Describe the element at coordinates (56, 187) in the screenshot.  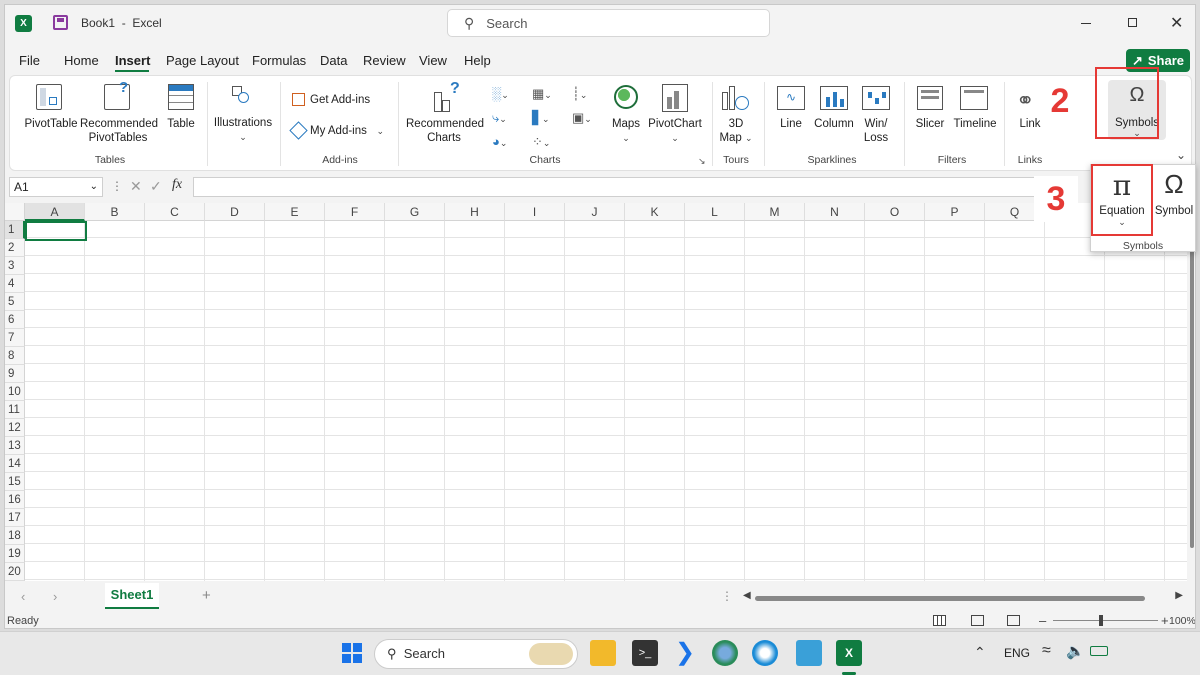
I see `name-box: A1 ⌄` at that location.